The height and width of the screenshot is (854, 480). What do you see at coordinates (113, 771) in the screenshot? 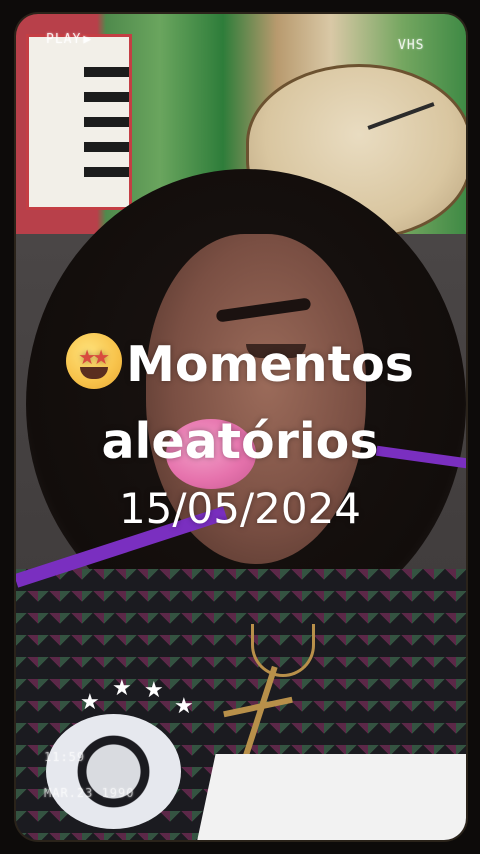
I see `club-crest` at bounding box center [113, 771].